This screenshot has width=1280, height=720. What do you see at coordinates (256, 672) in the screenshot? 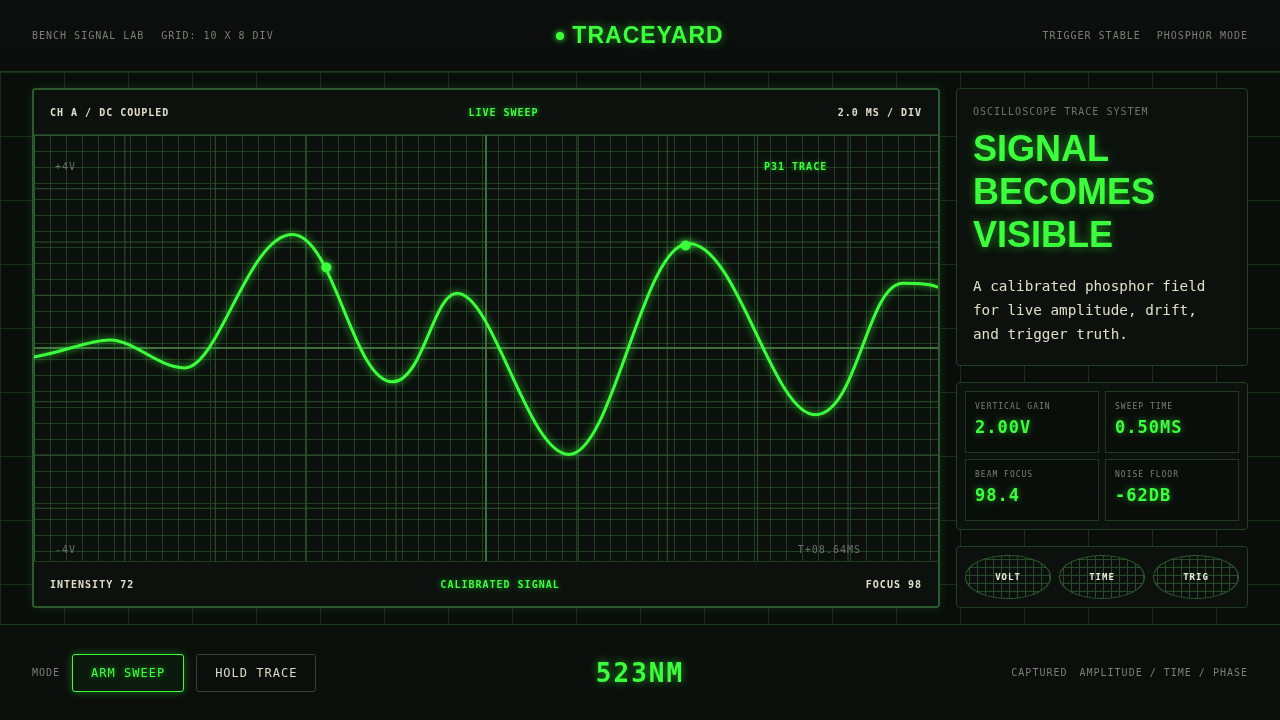
I see `mode-button: HOLD TRACE` at bounding box center [256, 672].